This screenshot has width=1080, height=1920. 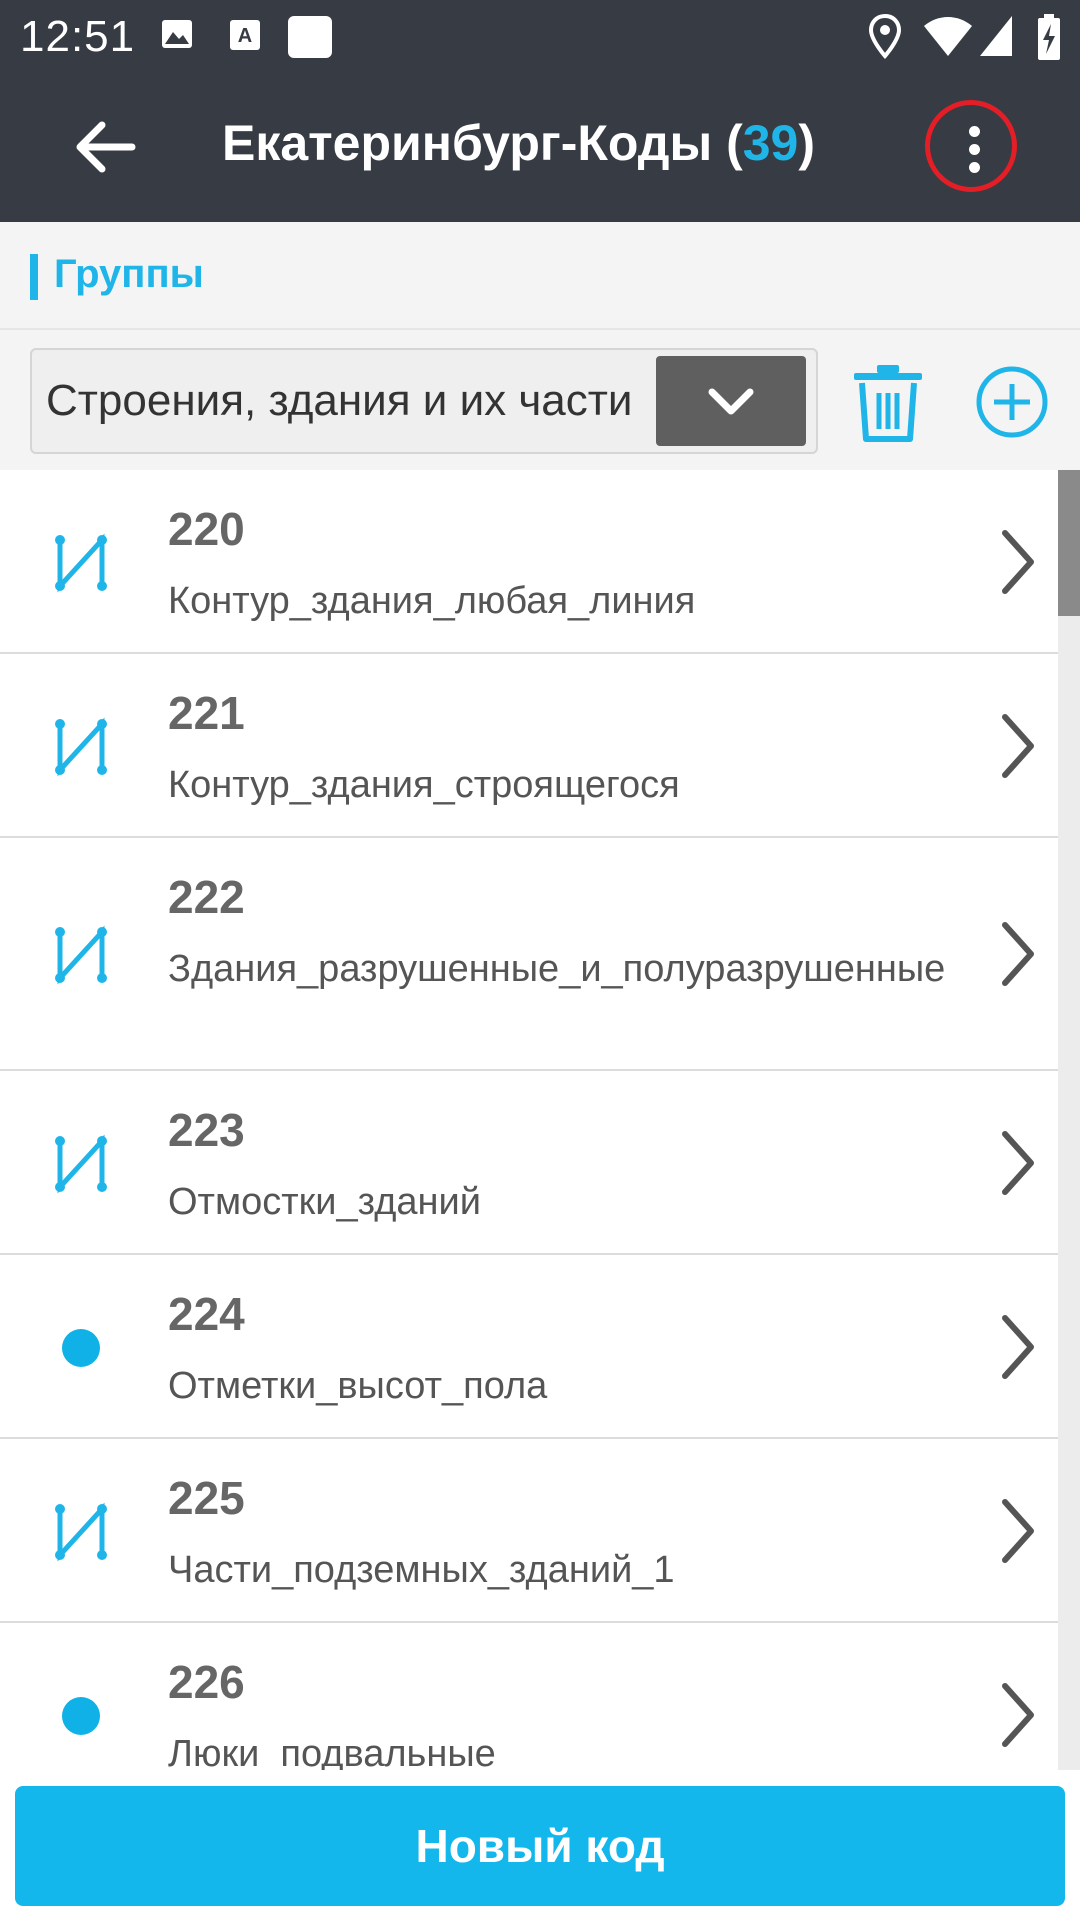 I want to click on code-name: Отметки_высот_пола, so click(x=358, y=1386).